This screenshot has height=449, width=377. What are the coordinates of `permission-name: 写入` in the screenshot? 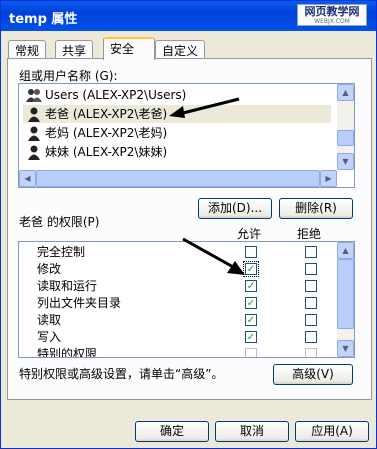 It's located at (49, 337).